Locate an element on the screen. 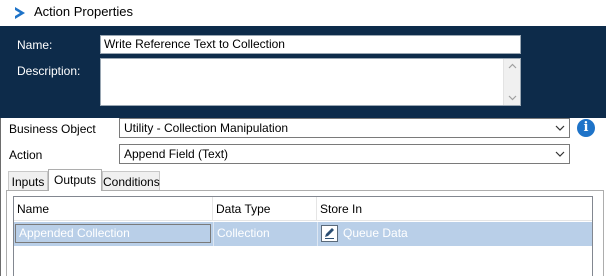  output-name-field: Appended Collection is located at coordinates (113, 233).